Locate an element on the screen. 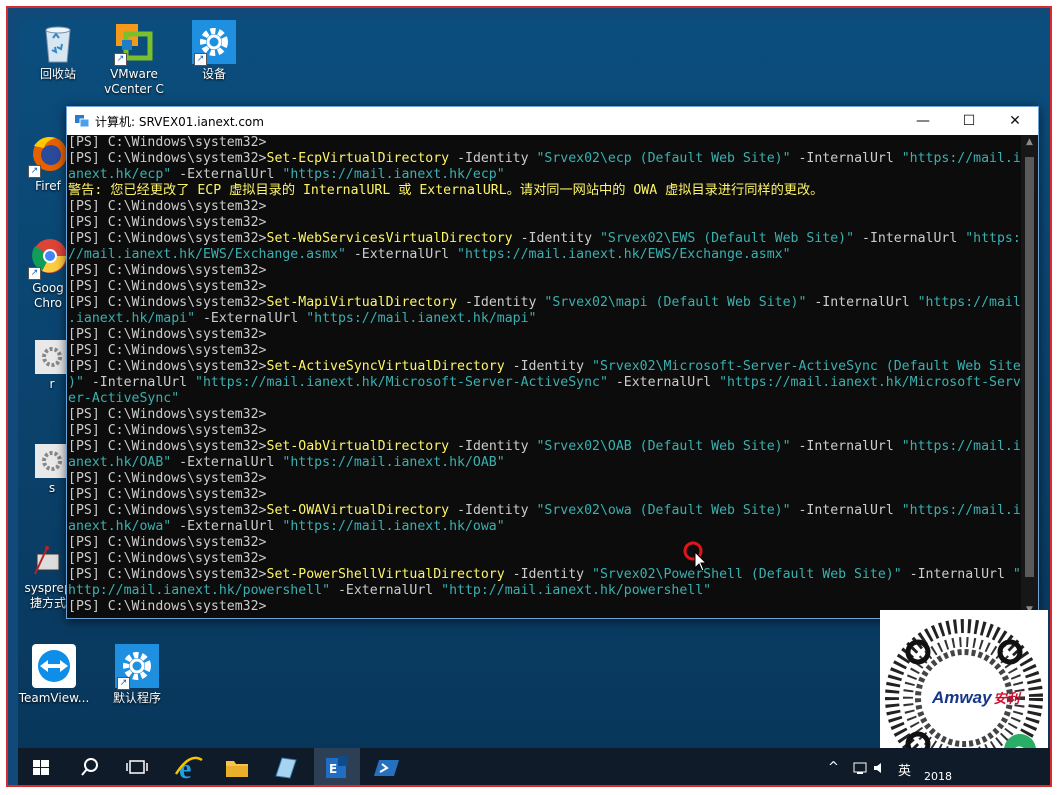  chrome-icon: ↗ is located at coordinates (48, 257).